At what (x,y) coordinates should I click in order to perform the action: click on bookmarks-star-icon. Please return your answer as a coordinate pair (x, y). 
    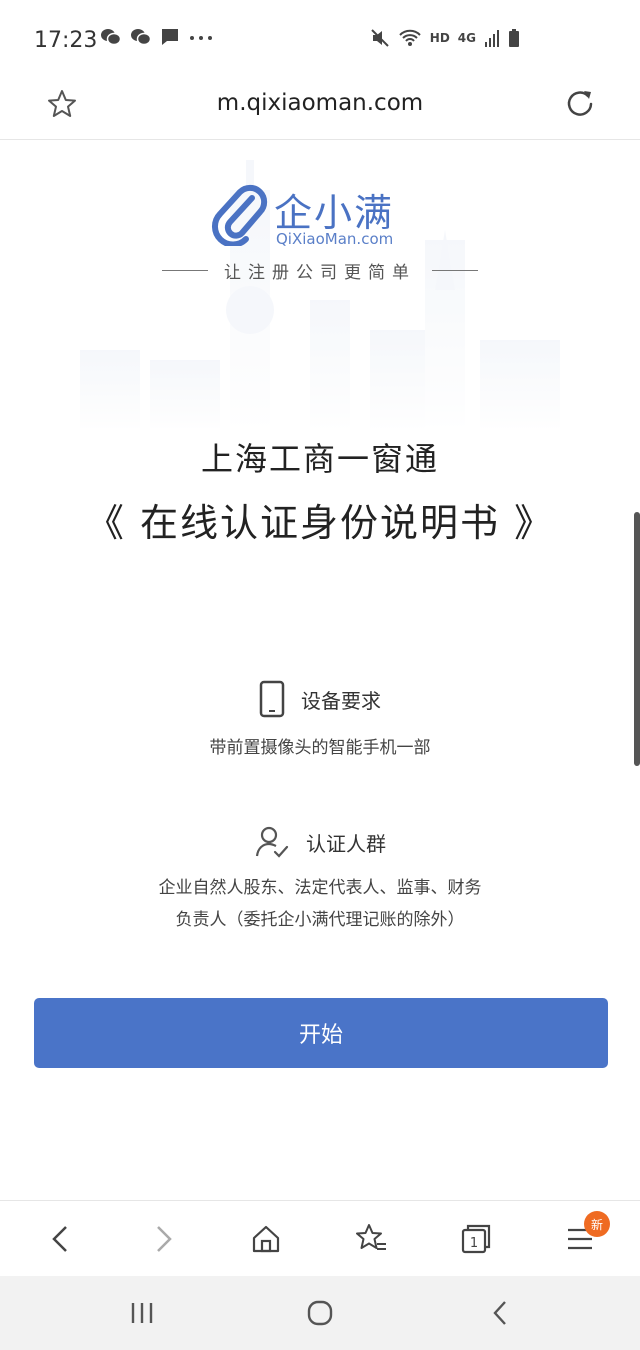
    Looking at the image, I should click on (371, 1237).